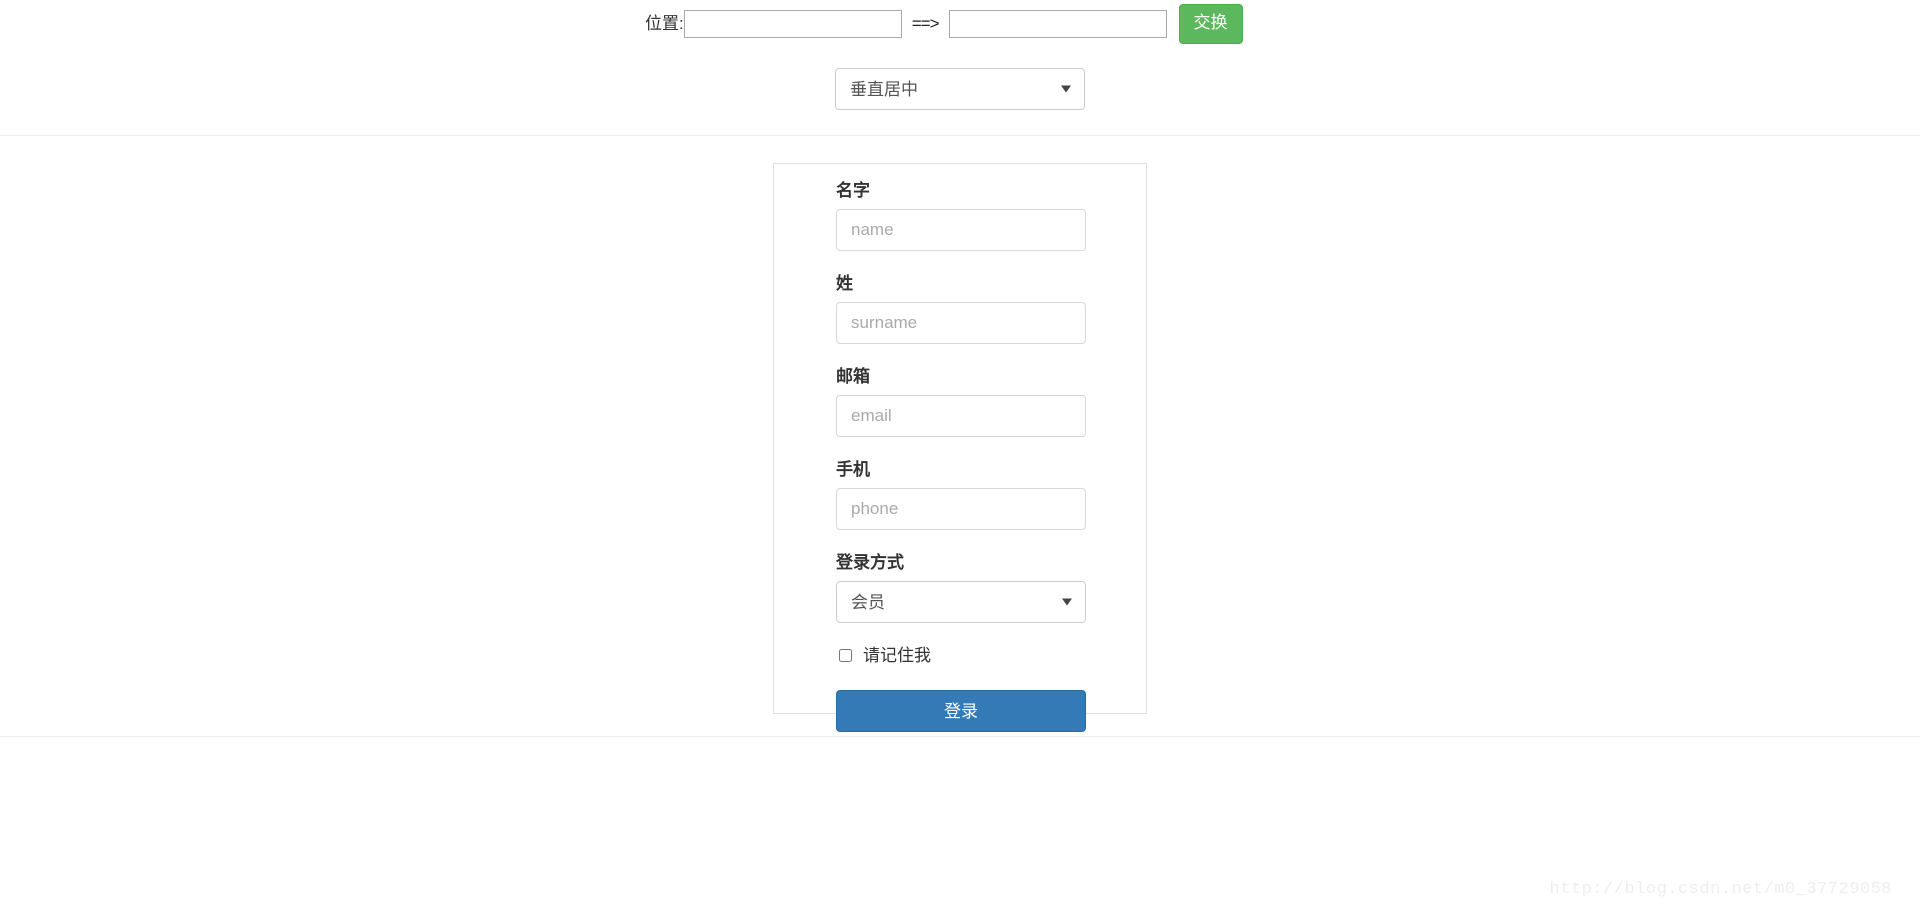  I want to click on position-to-input, so click(1057, 24).